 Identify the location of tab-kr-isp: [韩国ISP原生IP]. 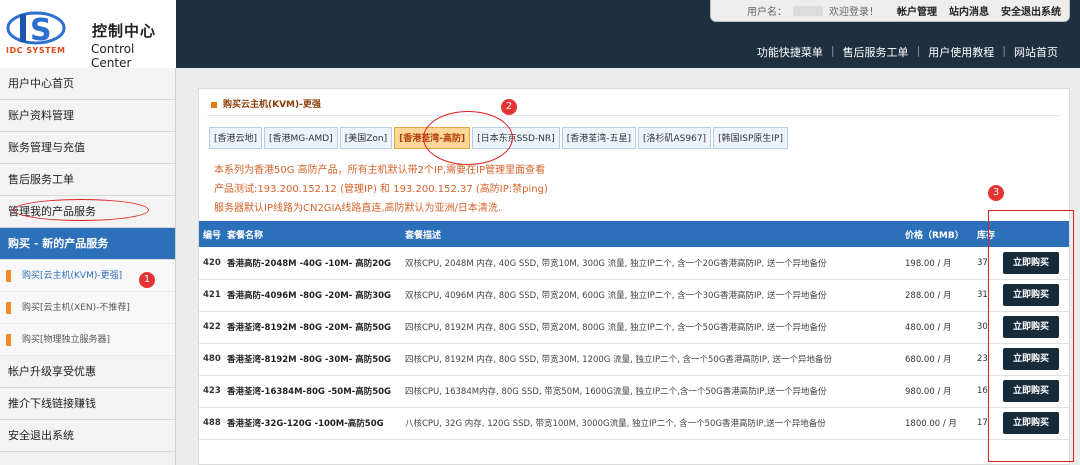
(750, 138).